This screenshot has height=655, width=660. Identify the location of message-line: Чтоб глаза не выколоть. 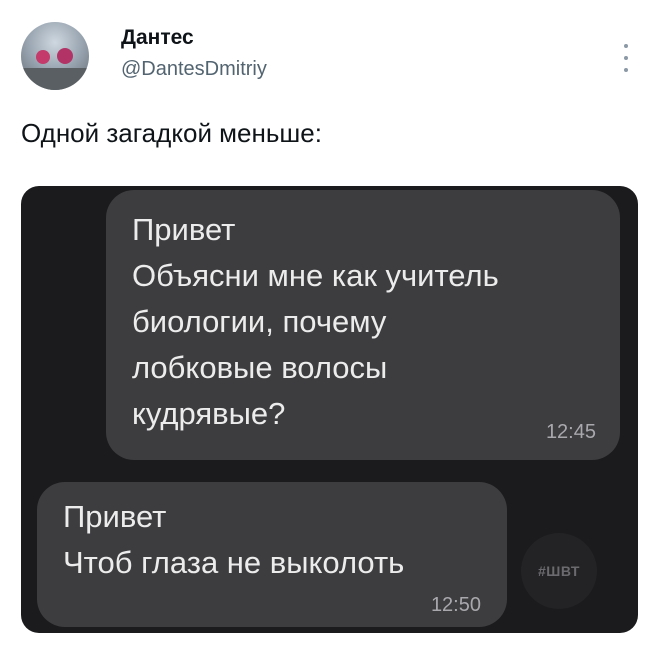
(234, 562).